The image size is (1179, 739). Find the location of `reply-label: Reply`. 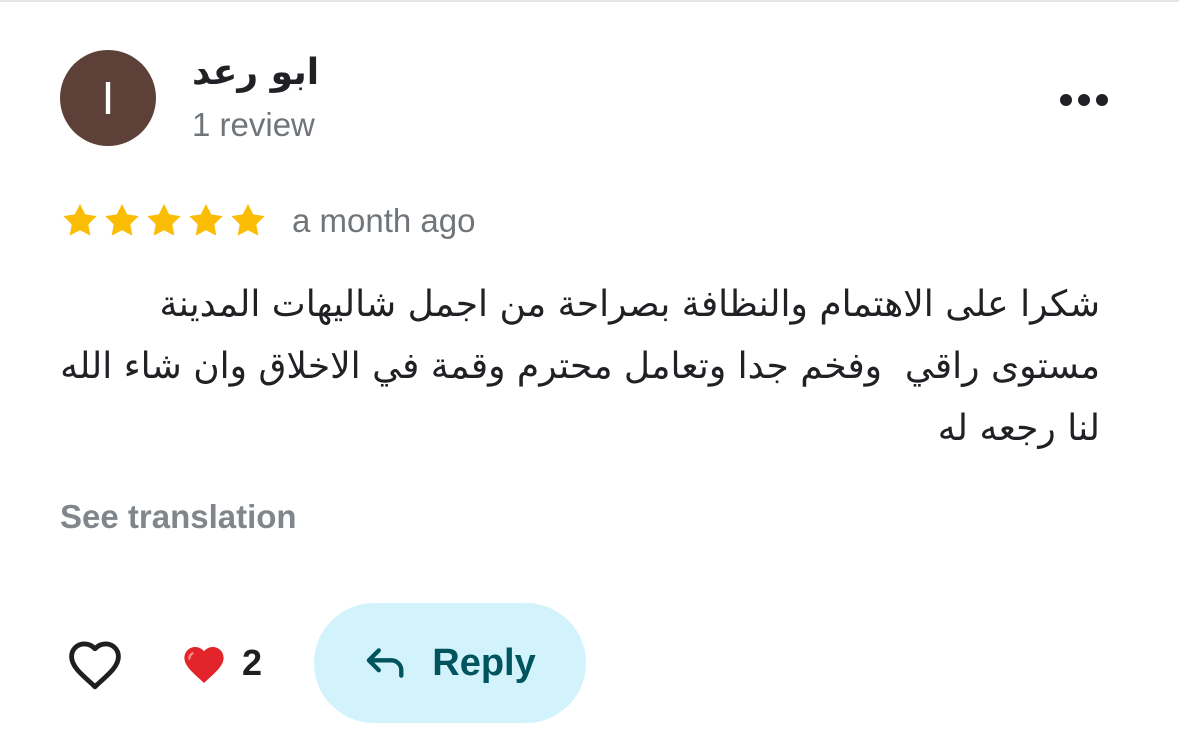

reply-label: Reply is located at coordinates (484, 662).